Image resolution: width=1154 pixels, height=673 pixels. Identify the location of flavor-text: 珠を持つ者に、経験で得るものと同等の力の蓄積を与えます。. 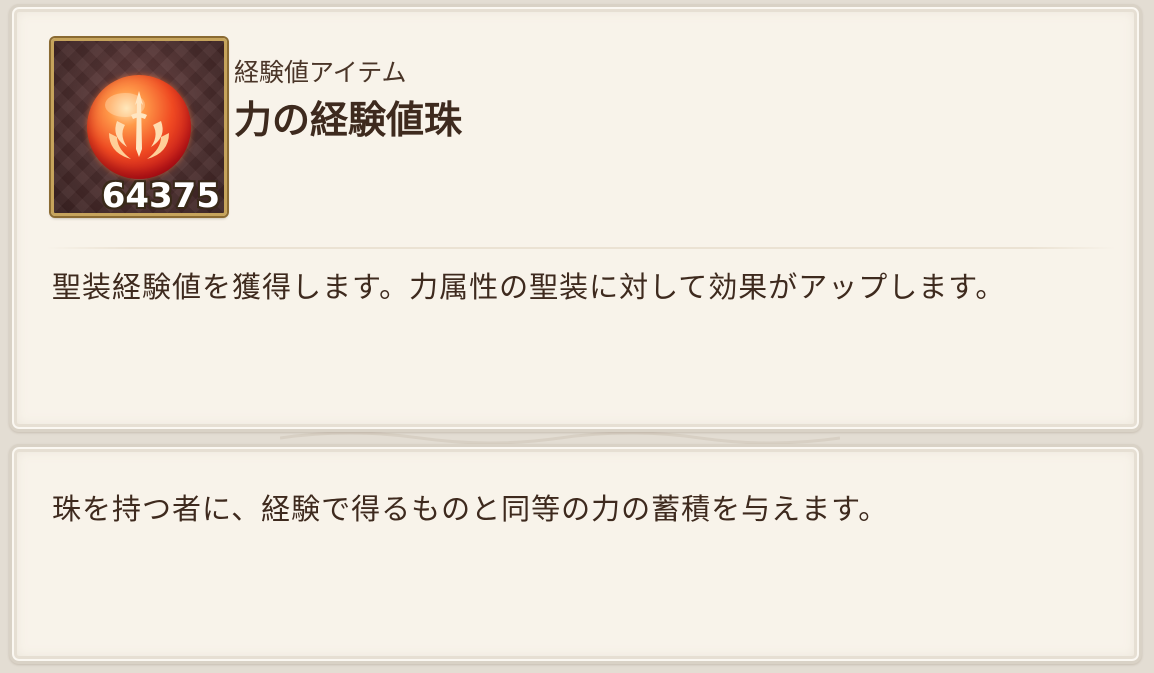
(470, 509).